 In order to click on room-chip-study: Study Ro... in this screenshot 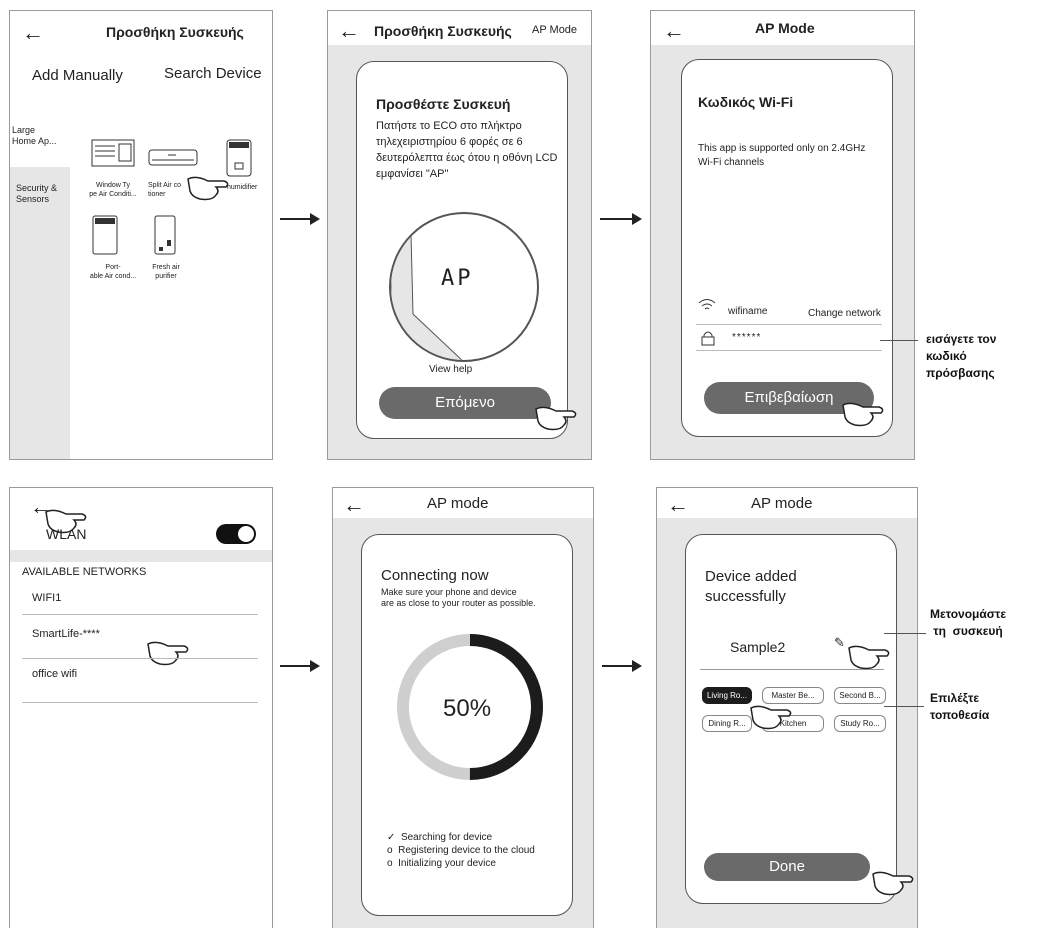, I will do `click(860, 723)`.